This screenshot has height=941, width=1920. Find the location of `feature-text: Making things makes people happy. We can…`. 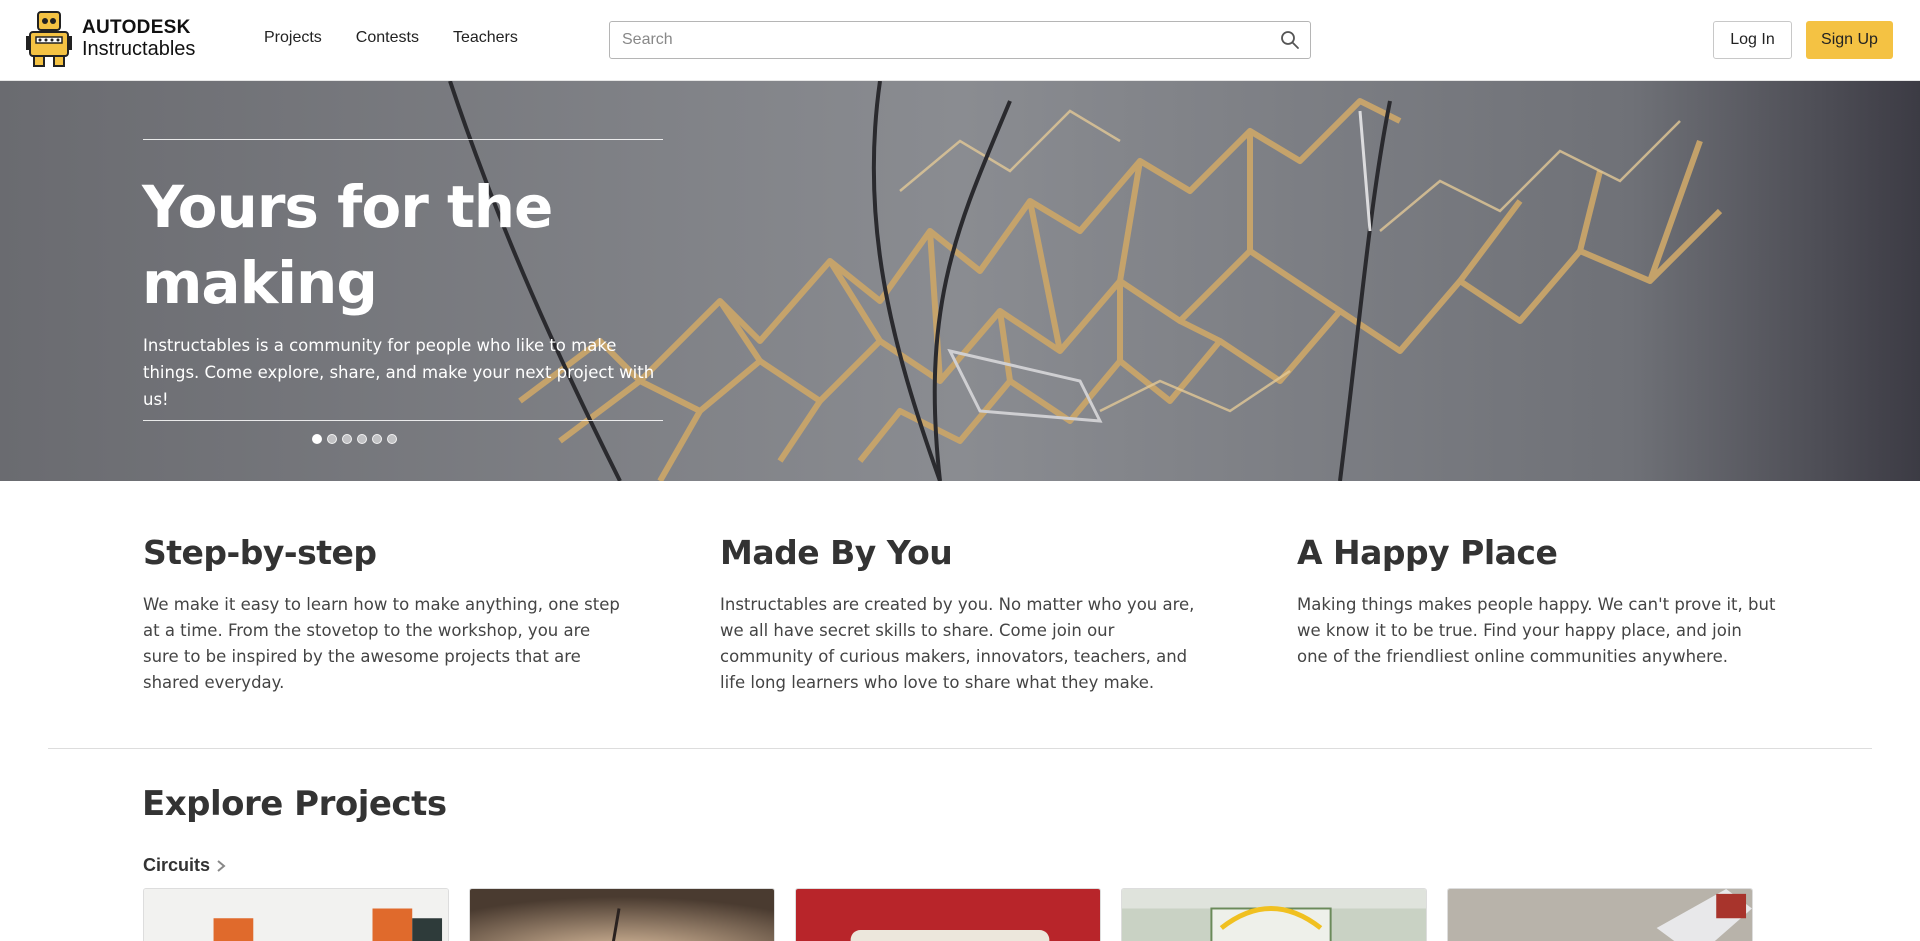

feature-text: Making things makes people happy. We can… is located at coordinates (1536, 630).